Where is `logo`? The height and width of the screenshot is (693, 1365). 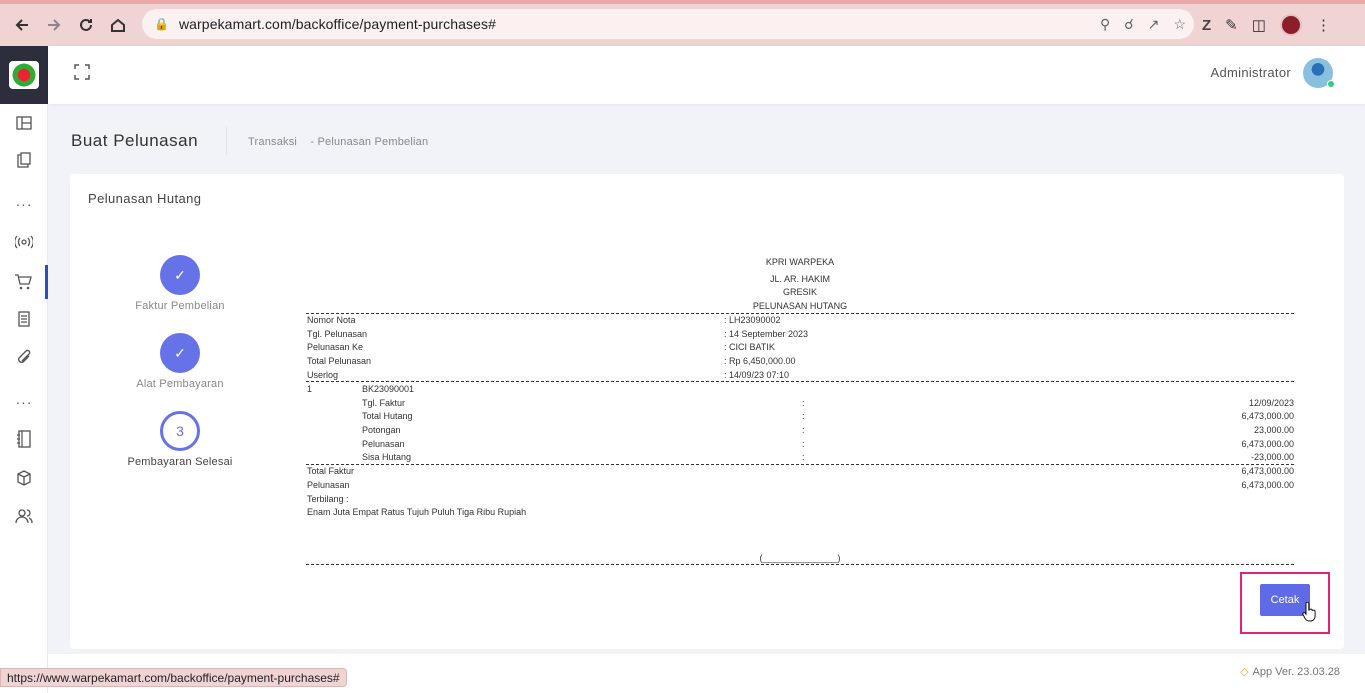 logo is located at coordinates (24, 75).